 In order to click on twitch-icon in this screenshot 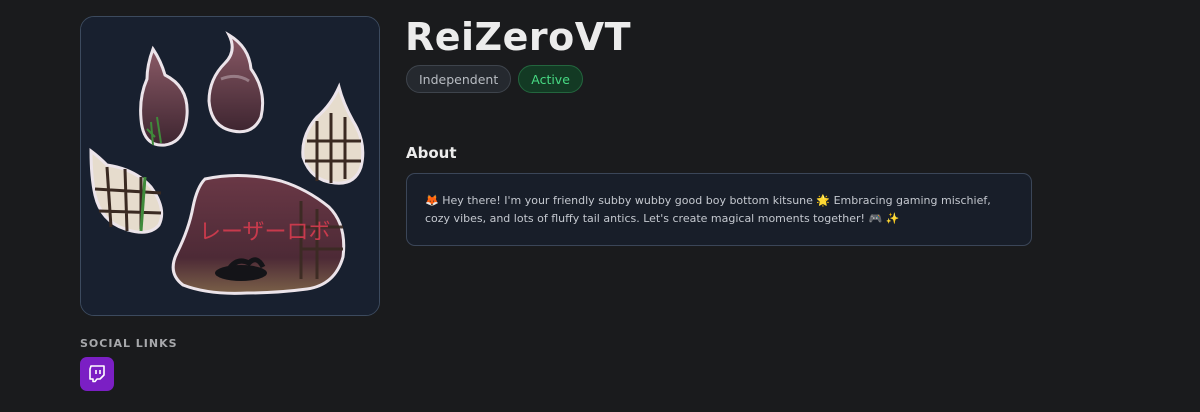, I will do `click(97, 374)`.